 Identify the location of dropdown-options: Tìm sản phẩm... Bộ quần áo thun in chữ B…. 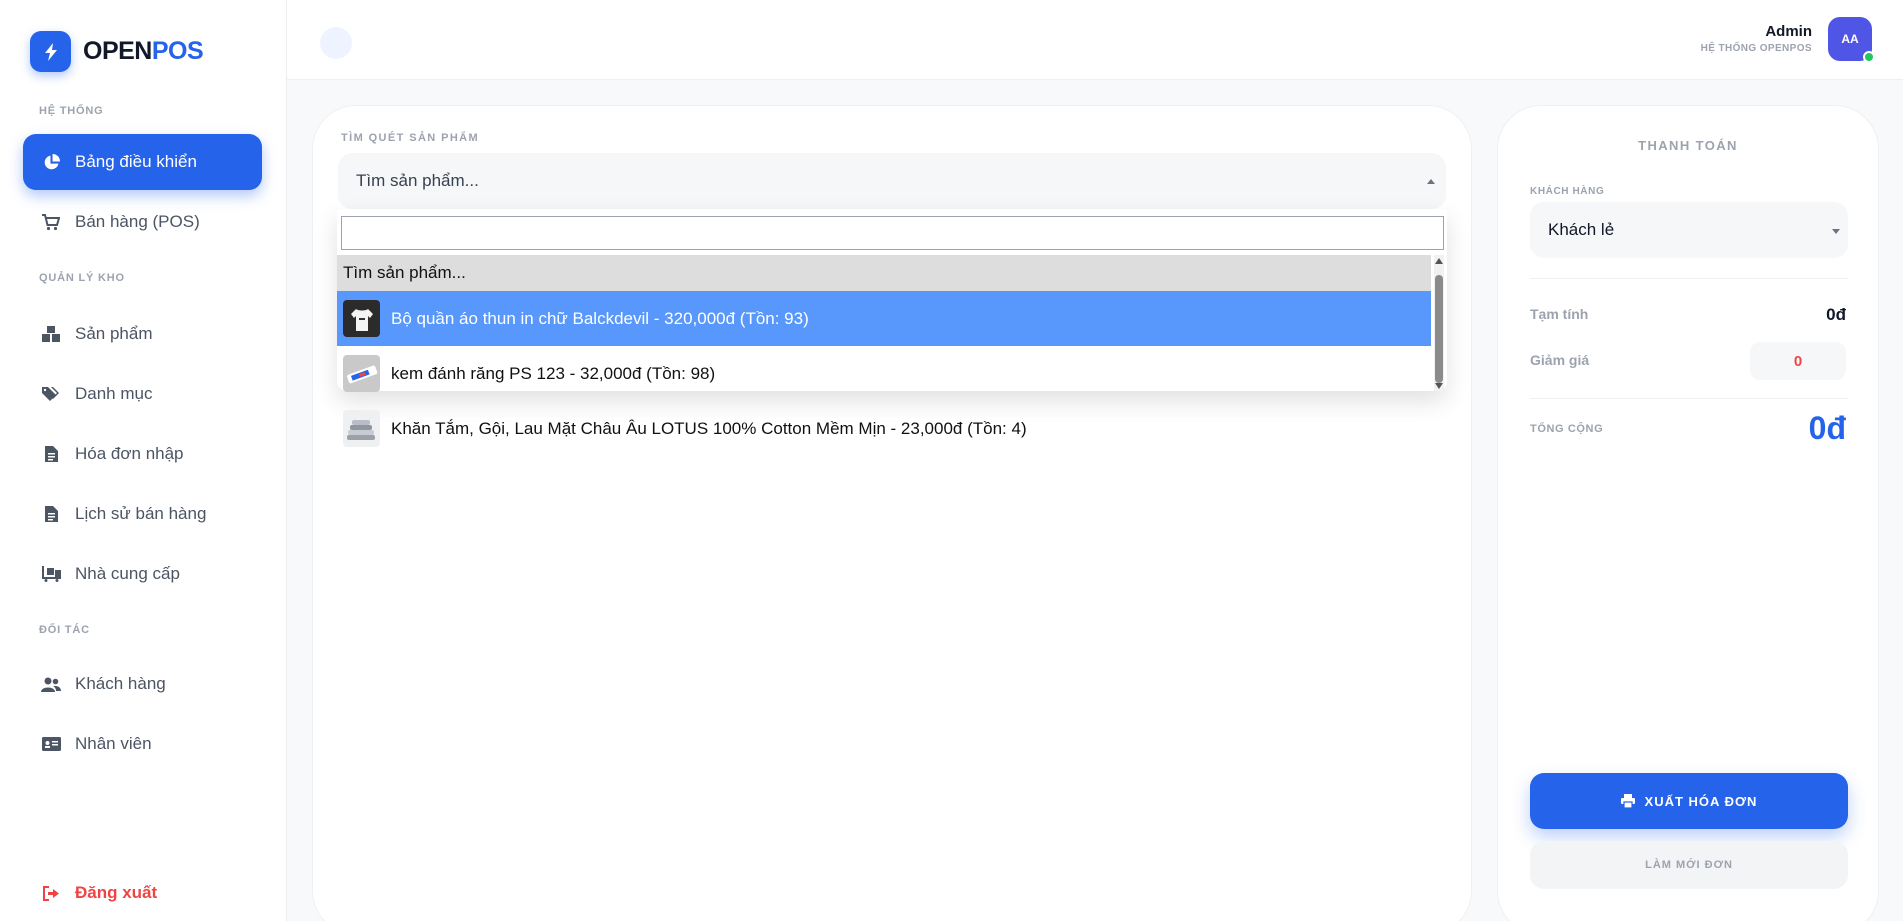
(884, 355).